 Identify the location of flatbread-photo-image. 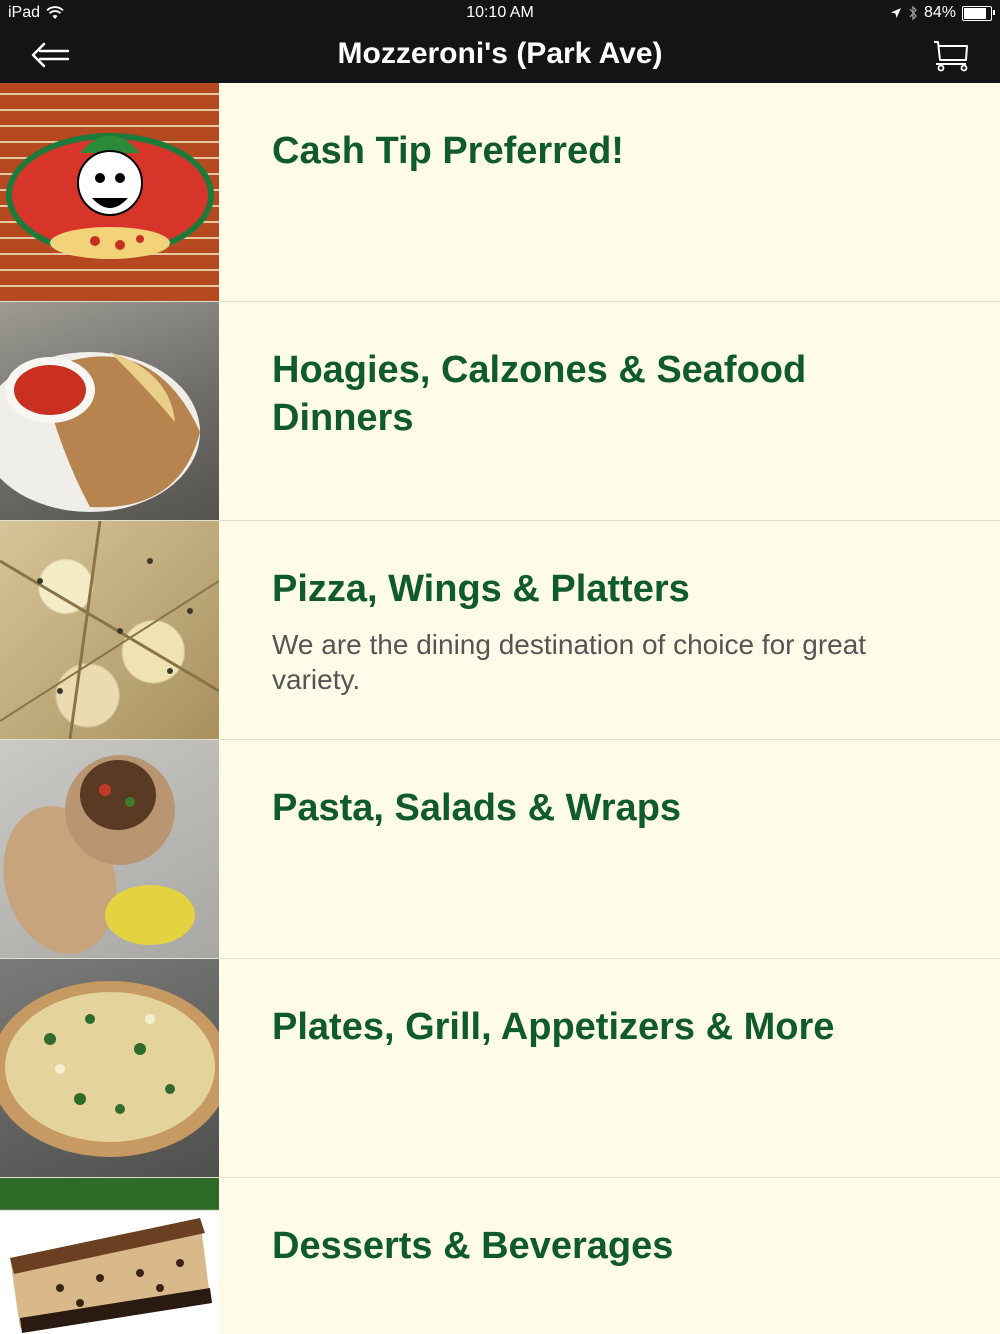
(109, 1068).